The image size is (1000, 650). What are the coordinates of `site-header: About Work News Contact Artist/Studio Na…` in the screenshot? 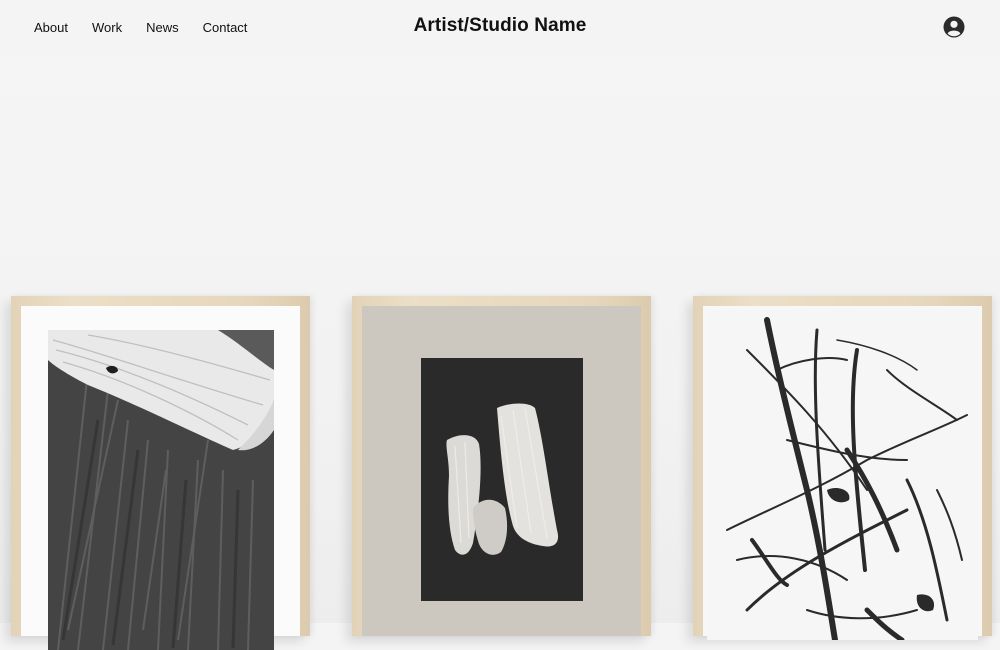 It's located at (500, 28).